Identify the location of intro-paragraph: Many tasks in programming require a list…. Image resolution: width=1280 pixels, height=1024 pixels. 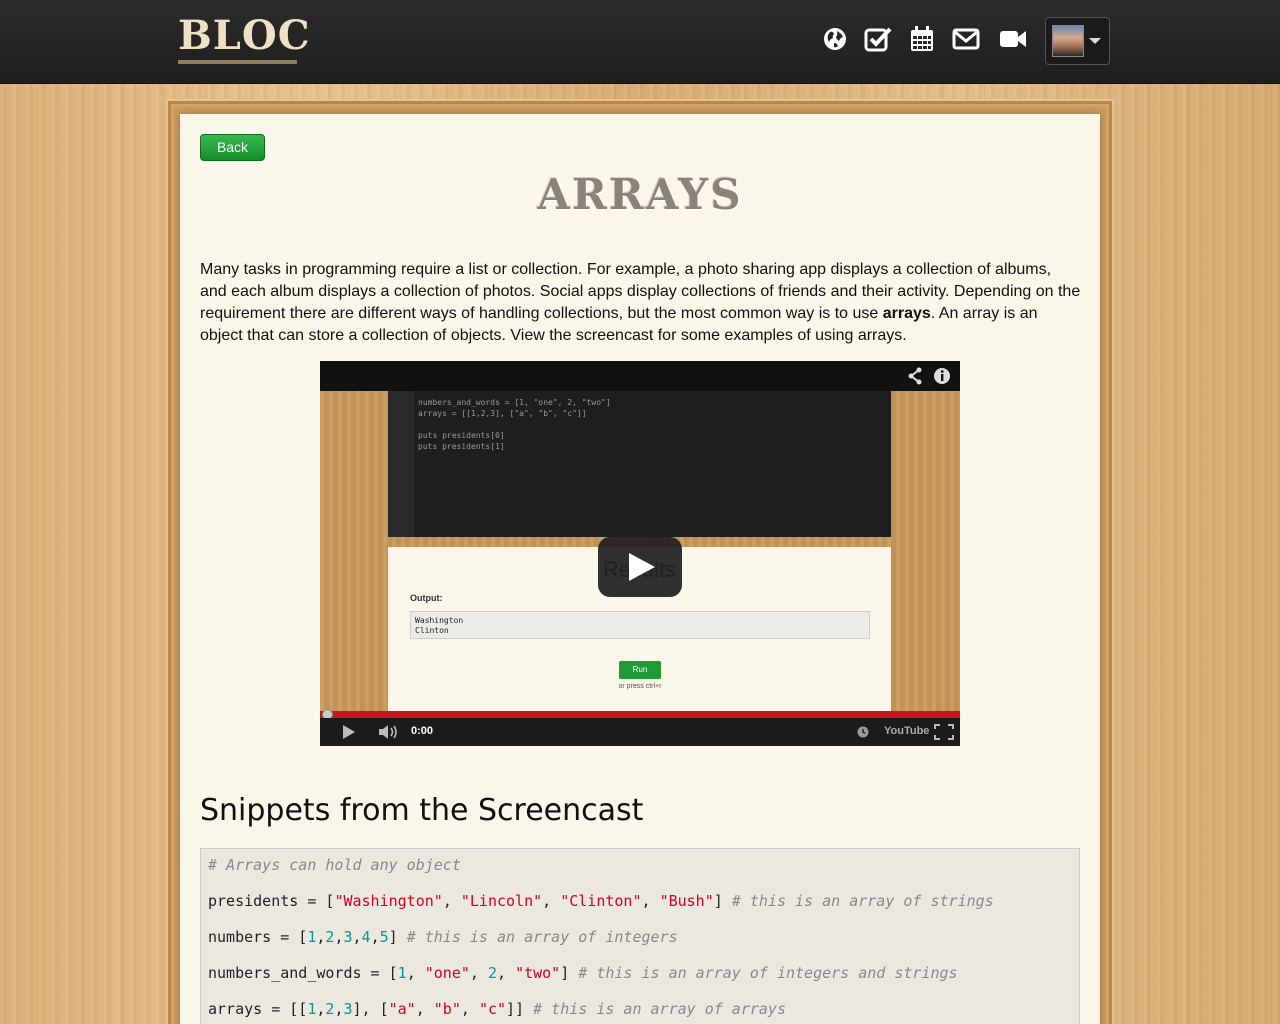
(641, 303).